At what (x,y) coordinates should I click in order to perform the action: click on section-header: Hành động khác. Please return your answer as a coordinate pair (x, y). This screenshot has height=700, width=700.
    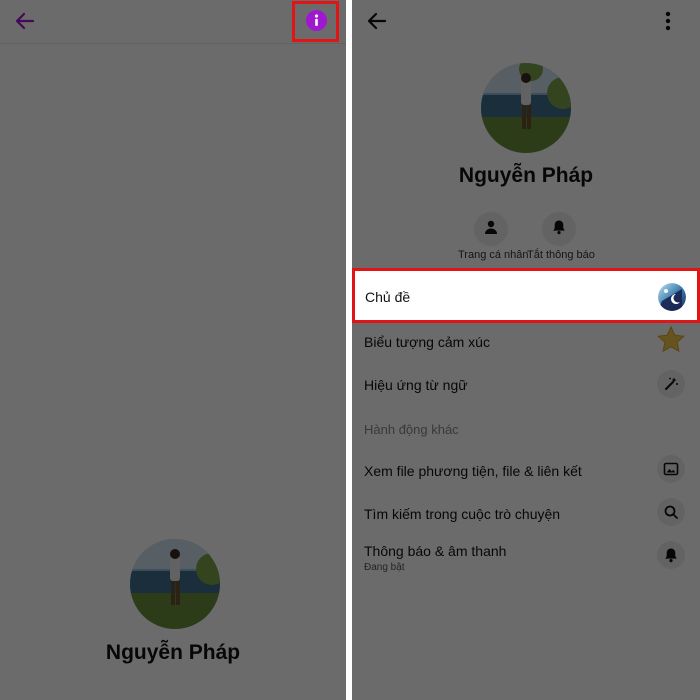
    Looking at the image, I should click on (411, 429).